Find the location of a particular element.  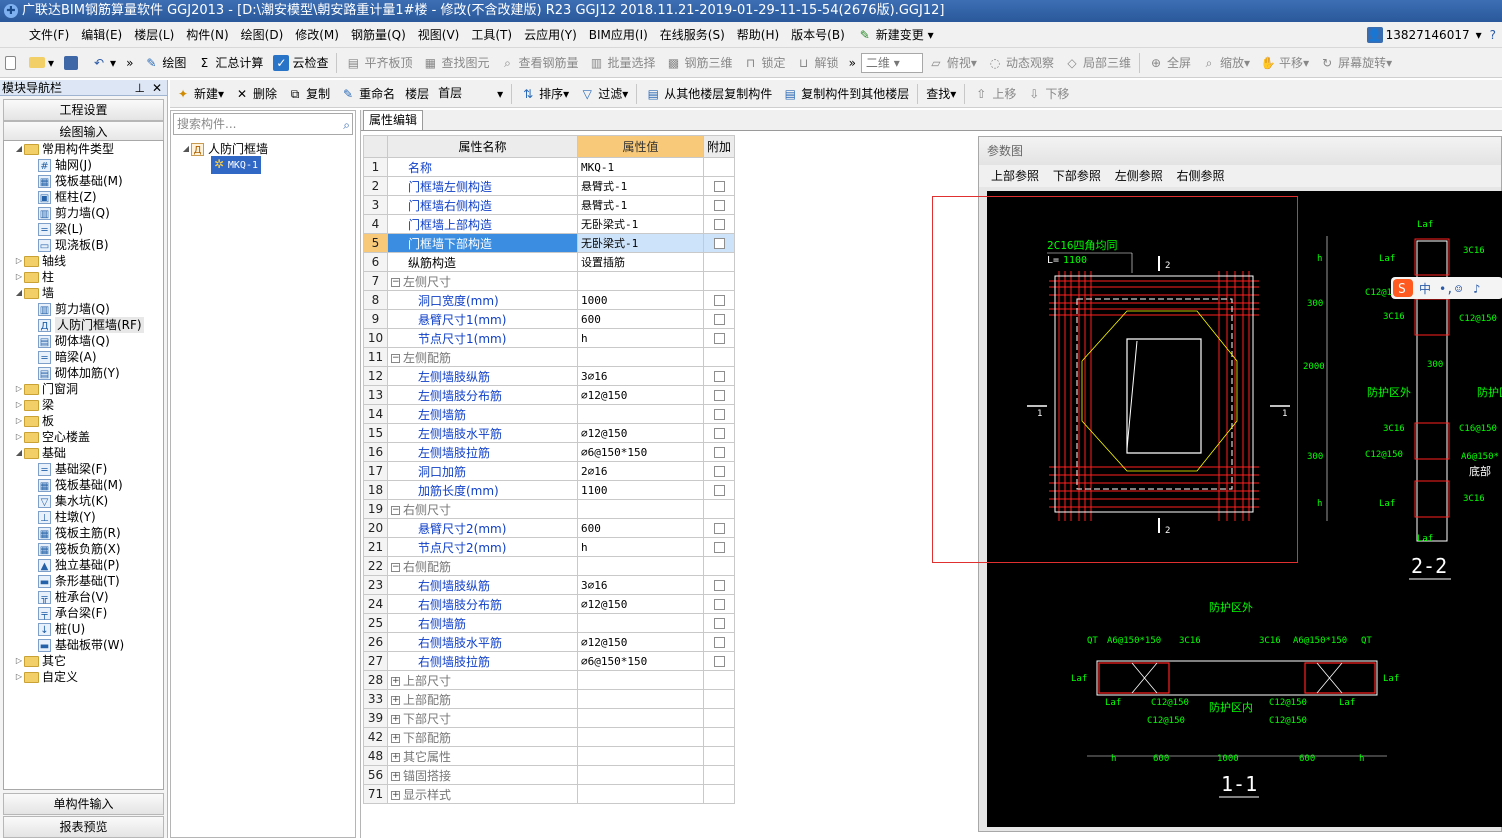

property-value-cell: h is located at coordinates (640, 338).